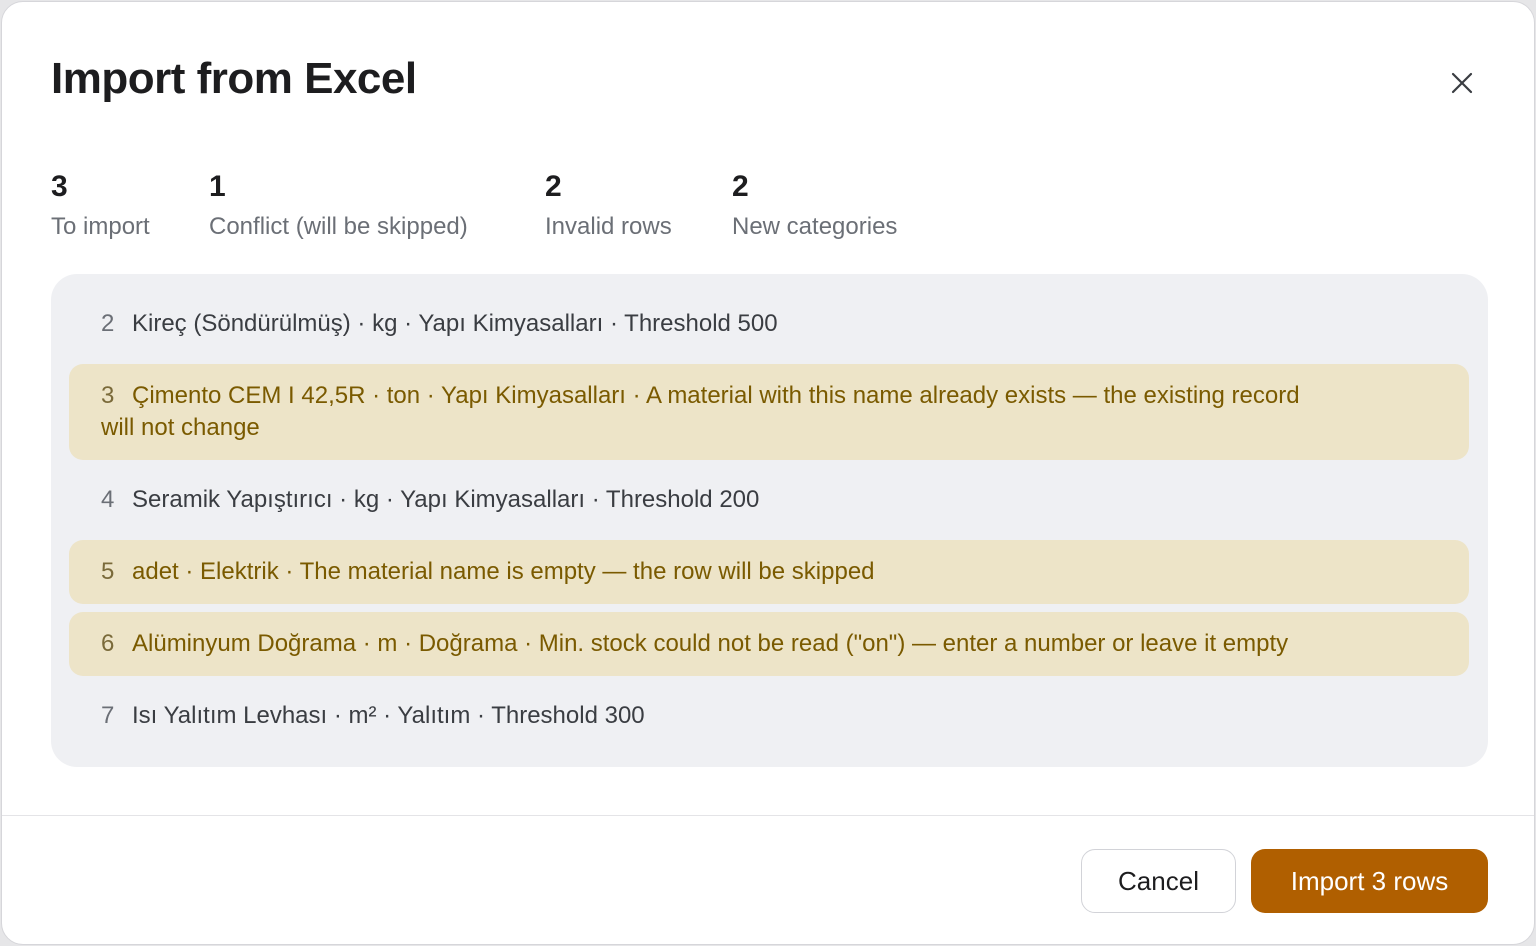  I want to click on stat-count: 1, so click(217, 186).